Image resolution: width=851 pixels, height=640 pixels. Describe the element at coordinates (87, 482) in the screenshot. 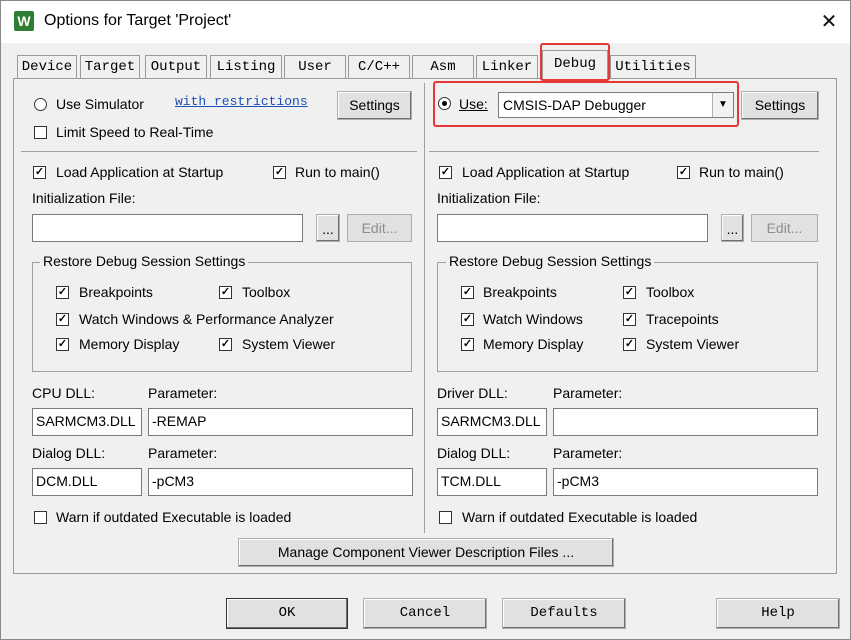

I see `left-dialog-dll-input: DCM.DLL` at that location.